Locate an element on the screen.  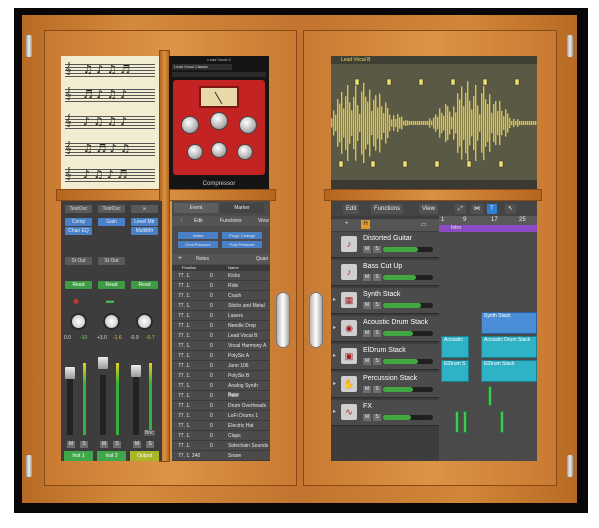
event-row: 77. 1. 0 Hats is located at coordinates (221, 396).